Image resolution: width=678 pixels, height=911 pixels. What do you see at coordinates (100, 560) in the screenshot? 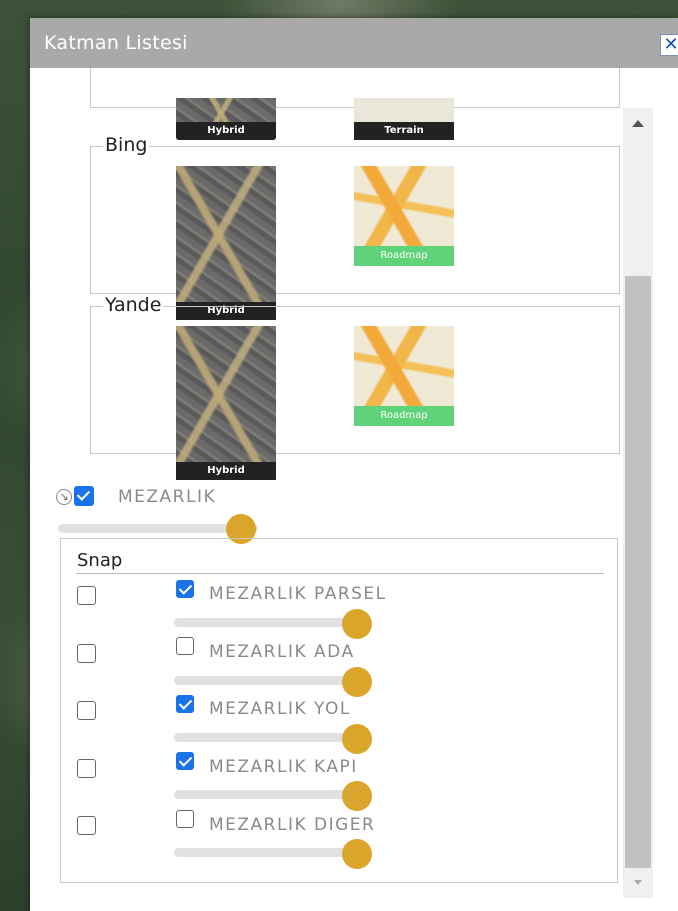
I see `snap-title: Snap` at bounding box center [100, 560].